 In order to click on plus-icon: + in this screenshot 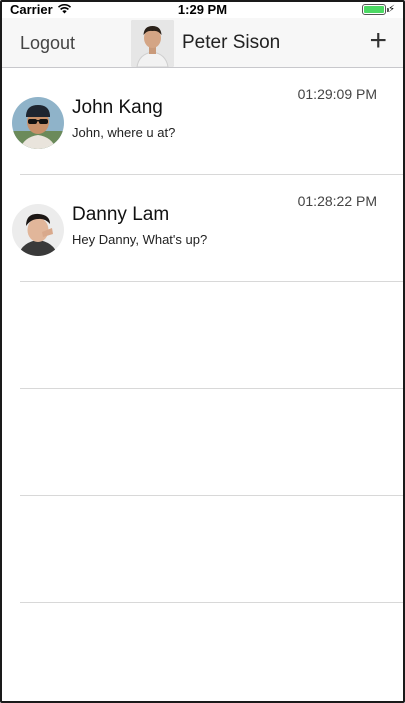, I will do `click(378, 40)`.